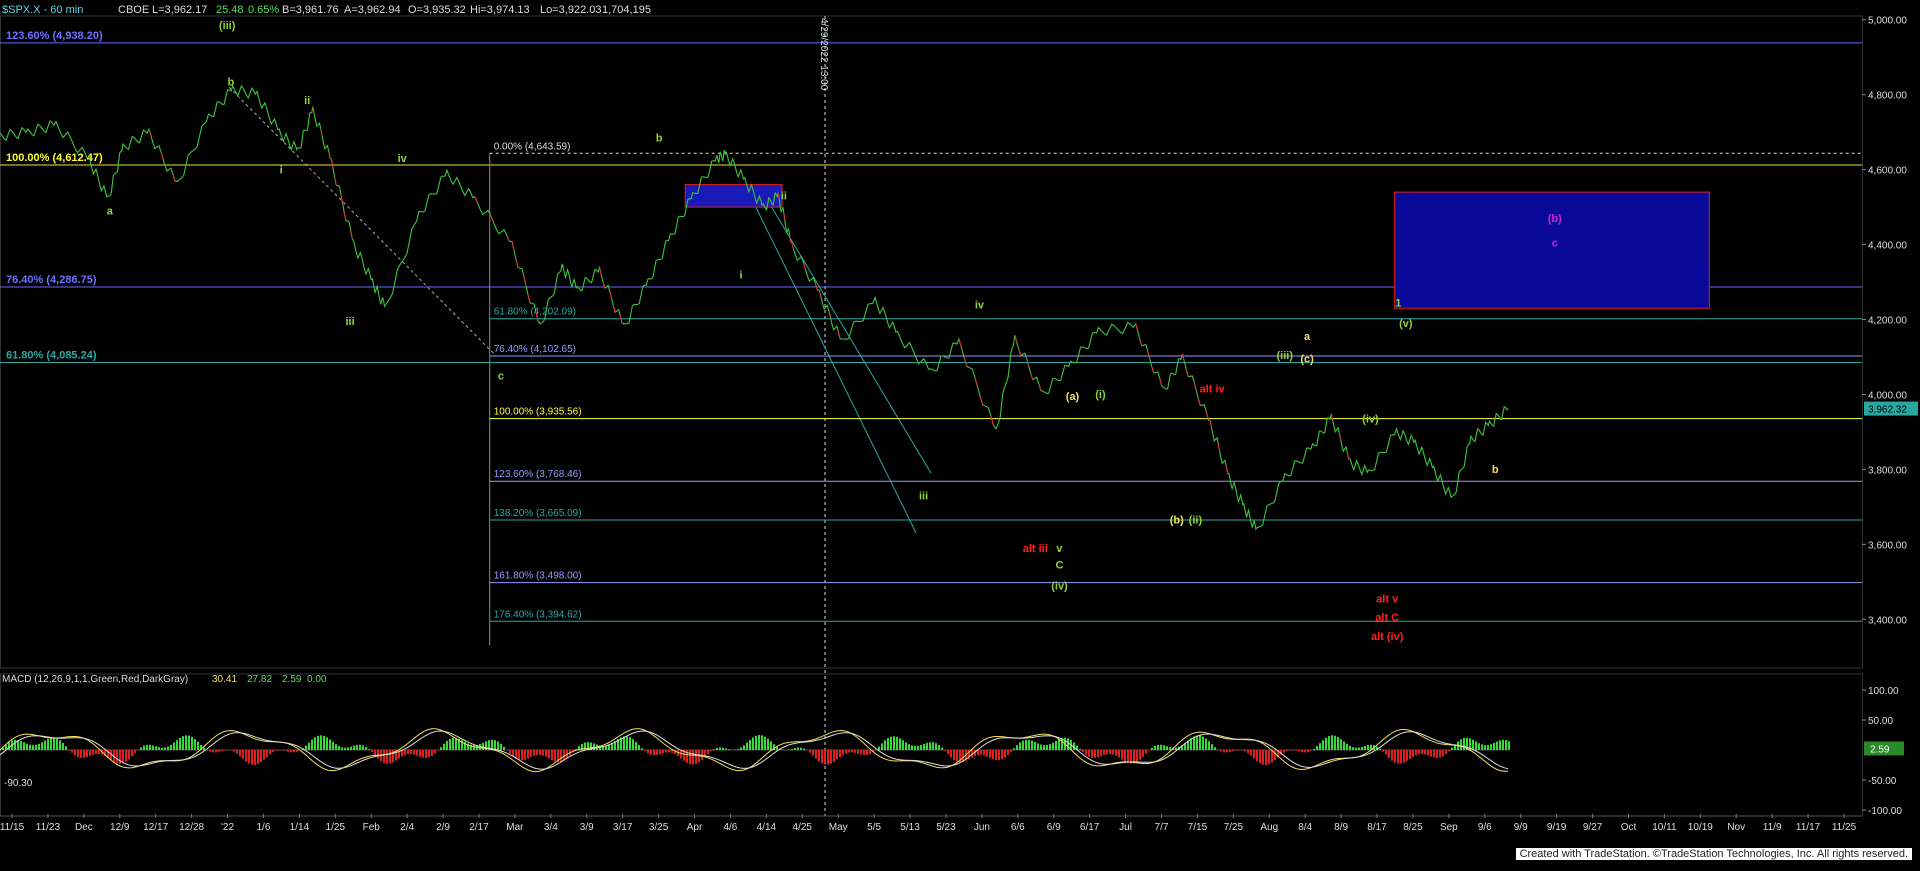 Image resolution: width=1920 pixels, height=871 pixels. Describe the element at coordinates (538, 412) in the screenshot. I see `fib-label: 100.00% (3,935.56)` at that location.